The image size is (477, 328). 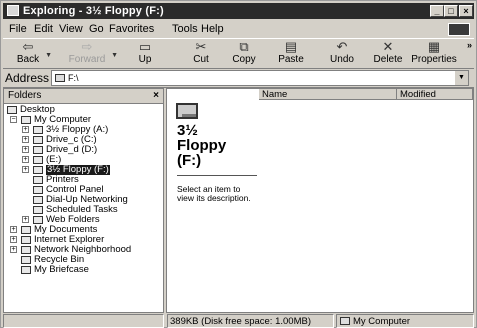 What do you see at coordinates (328, 94) in the screenshot?
I see `column-header-name: Name` at bounding box center [328, 94].